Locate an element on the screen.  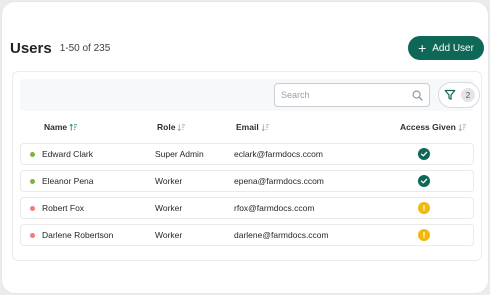
add-user-label: Add User is located at coordinates (453, 48).